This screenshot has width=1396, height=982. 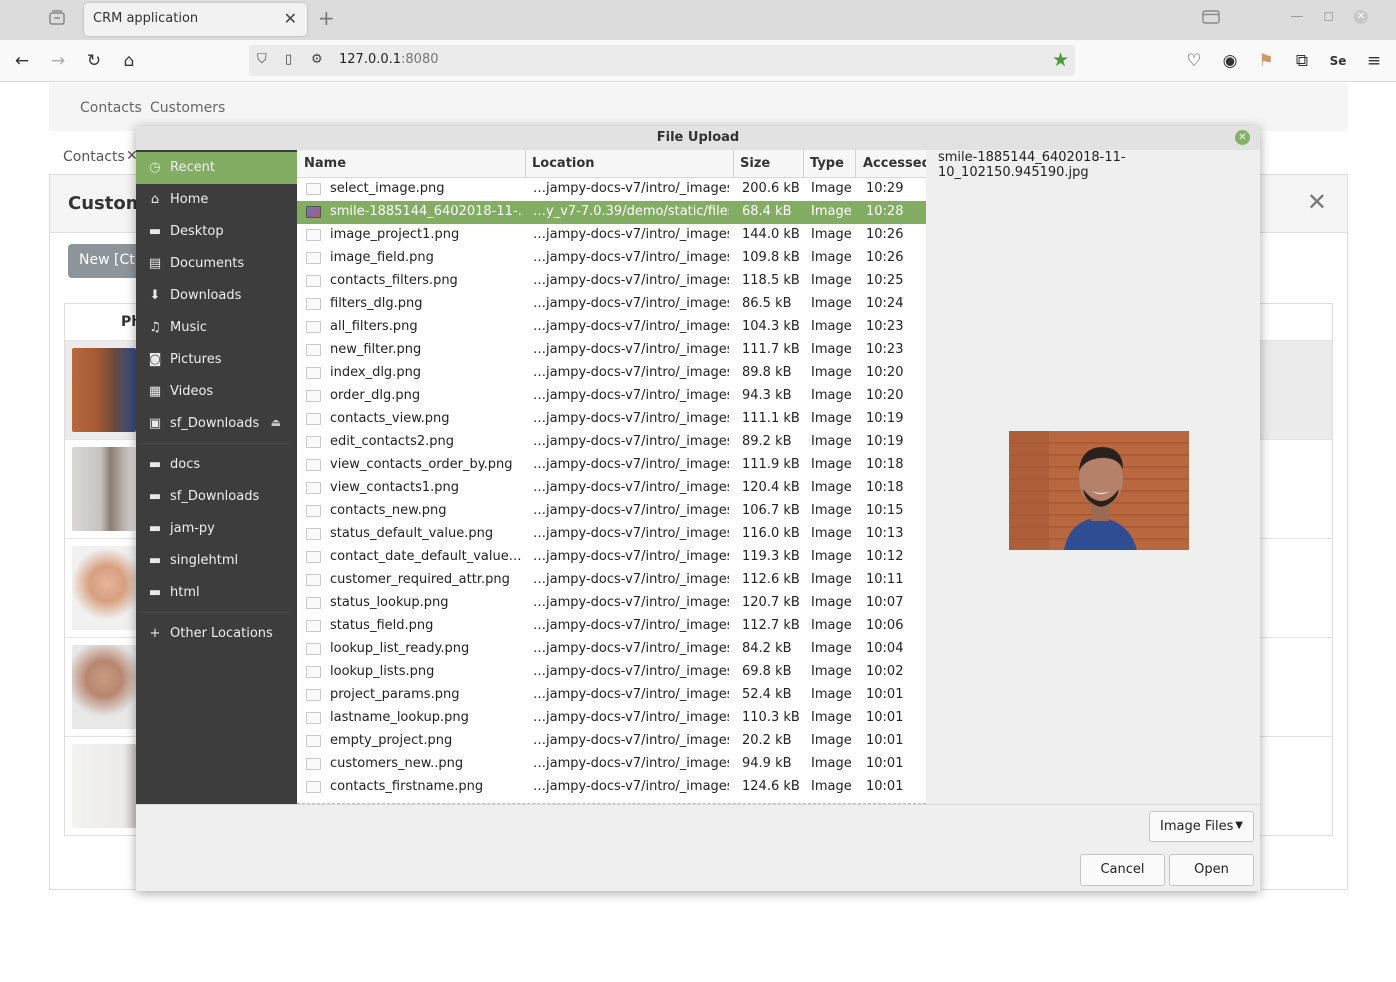 What do you see at coordinates (1296, 16) in the screenshot?
I see `minimize-icon: —` at bounding box center [1296, 16].